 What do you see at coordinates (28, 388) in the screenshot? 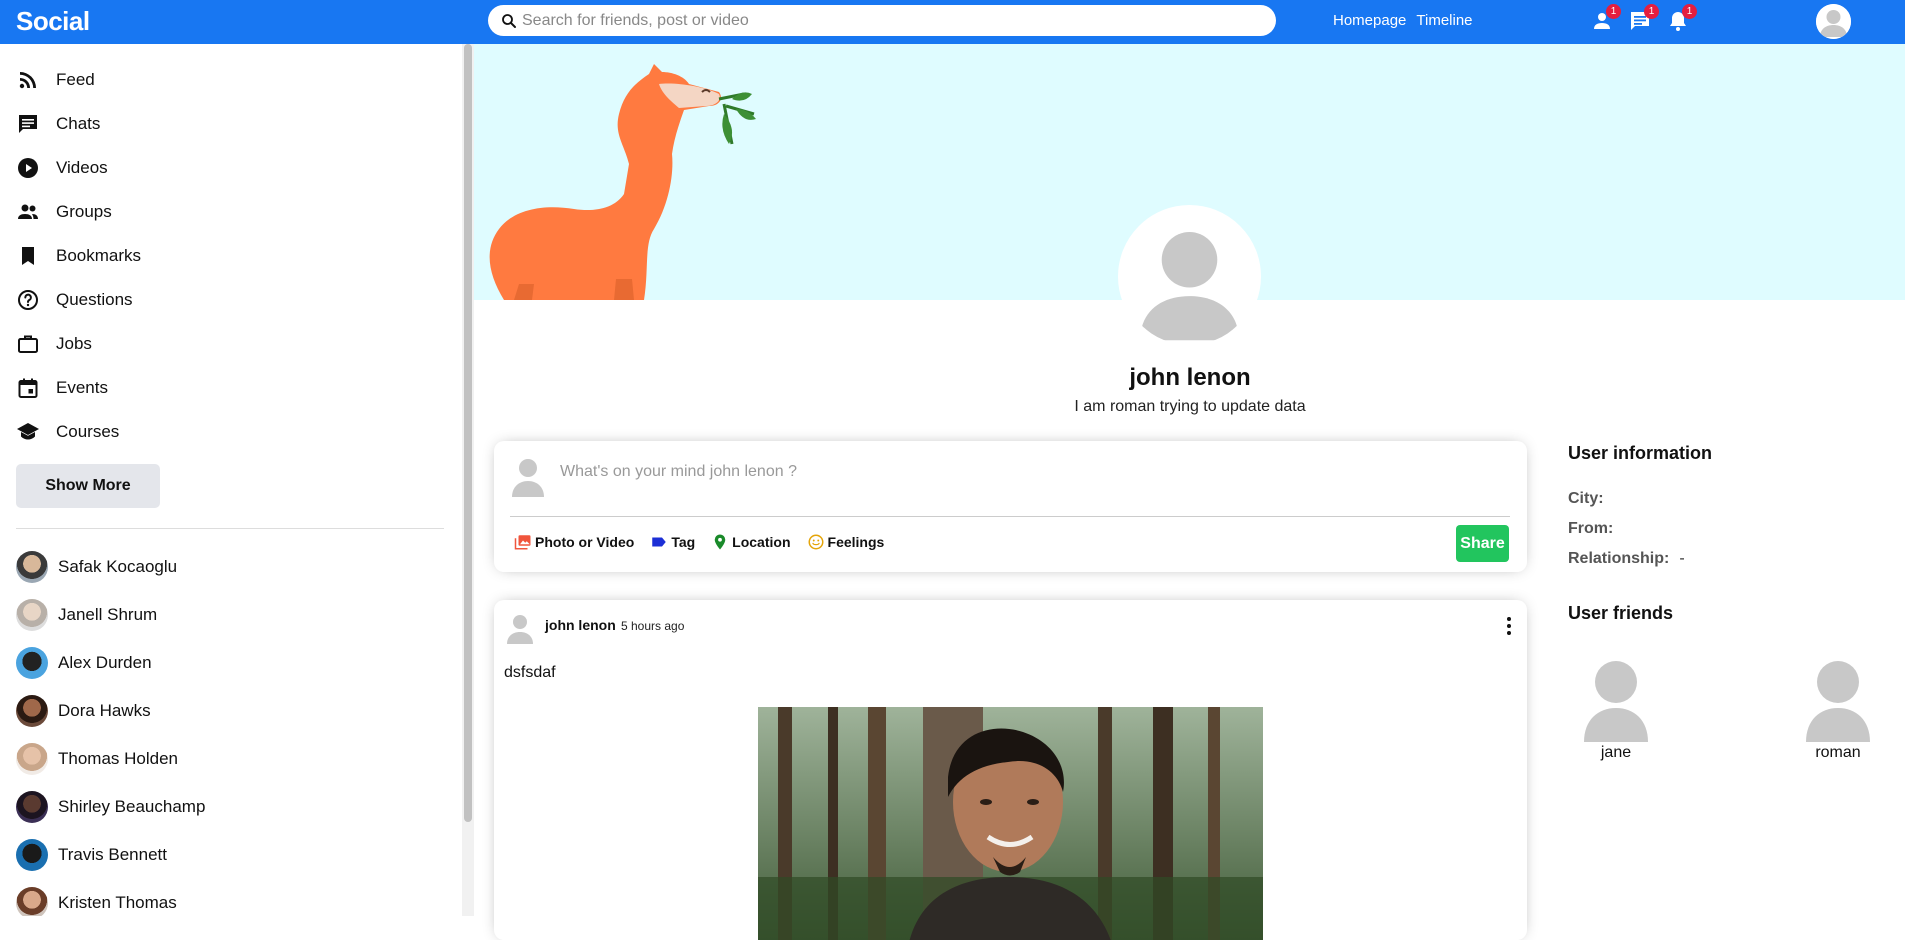
I see `event-icon` at bounding box center [28, 388].